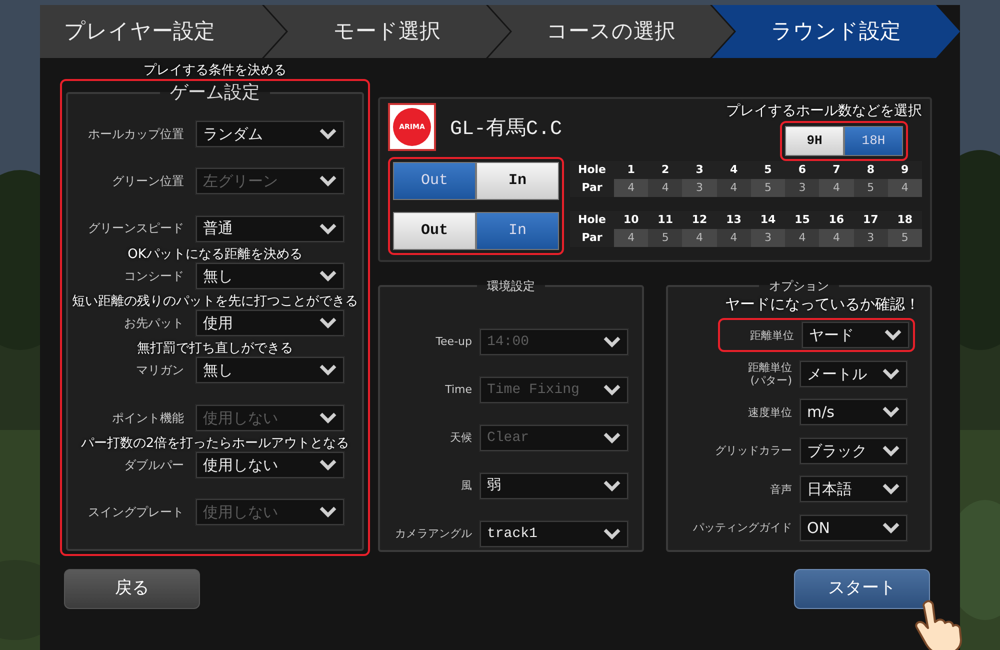 This screenshot has height=650, width=1000. What do you see at coordinates (814, 141) in the screenshot?
I see `hole-count-toggle: 9H` at bounding box center [814, 141].